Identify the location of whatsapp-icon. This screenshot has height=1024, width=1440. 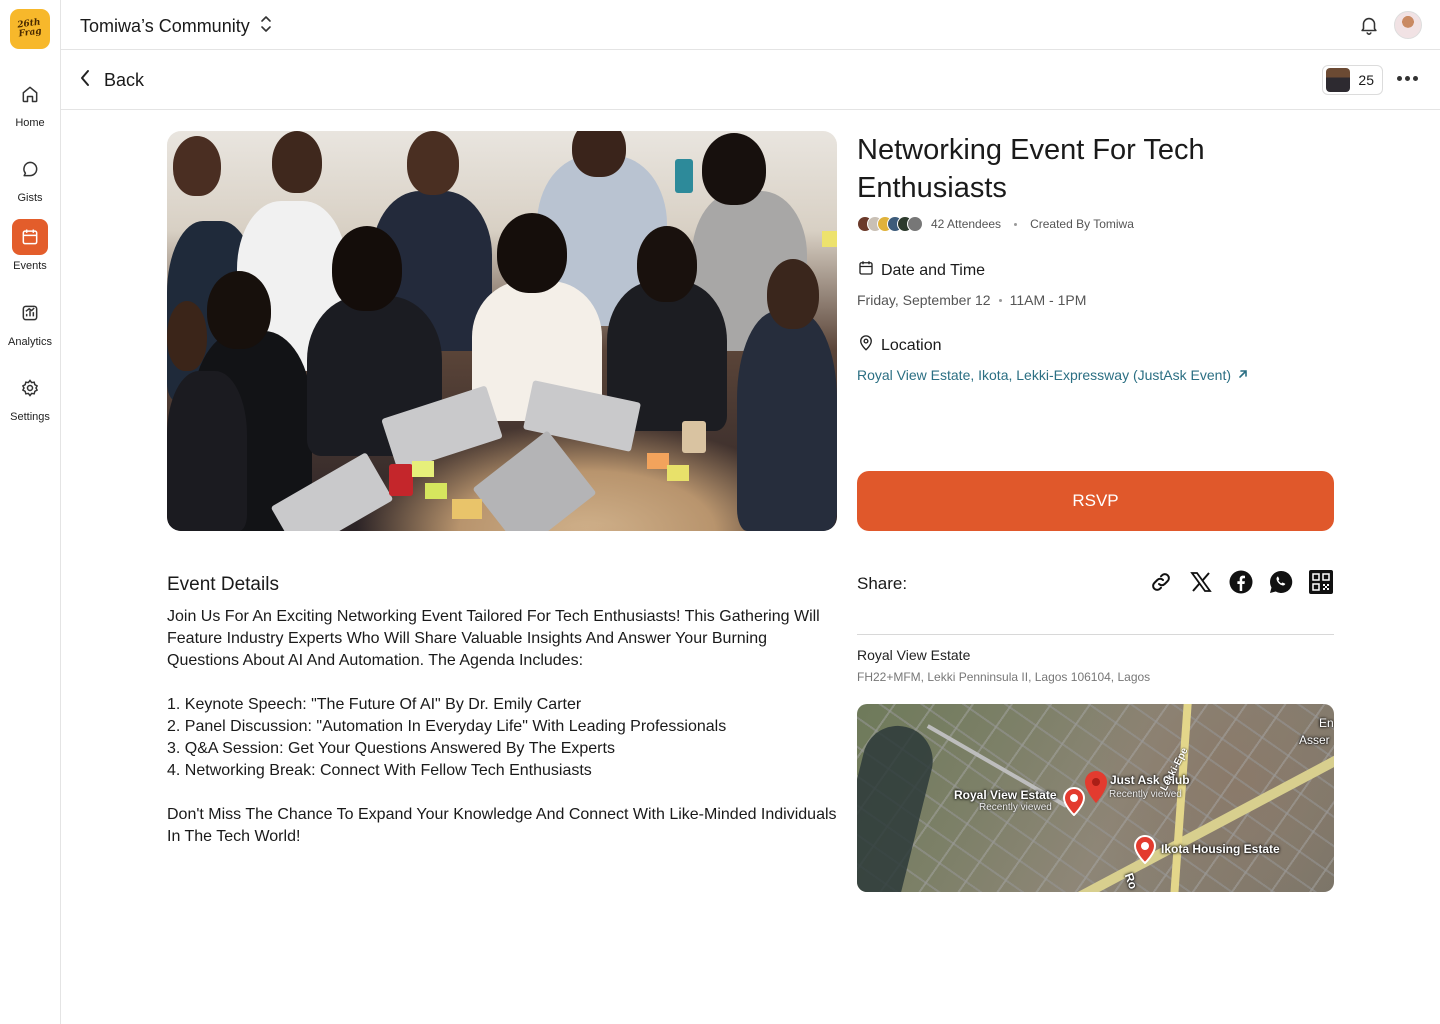
(1281, 582).